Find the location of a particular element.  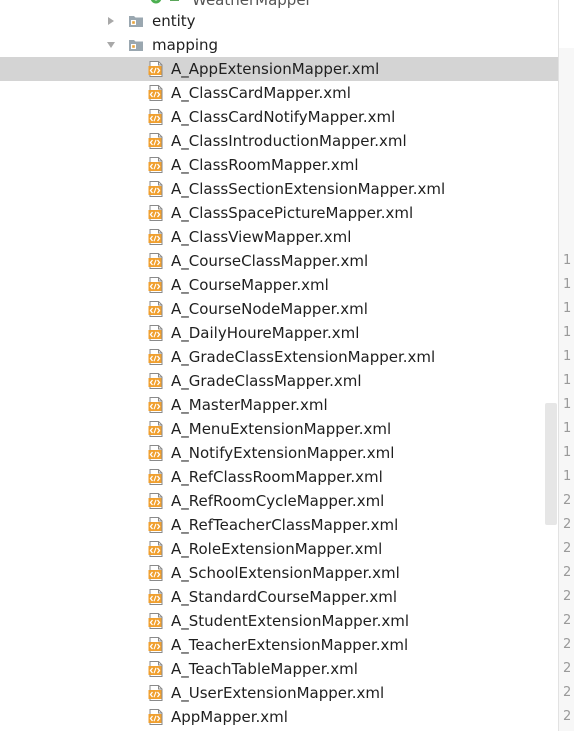

tree-file-item: A_RefTeacherClassMapper.xml is located at coordinates (279, 525).